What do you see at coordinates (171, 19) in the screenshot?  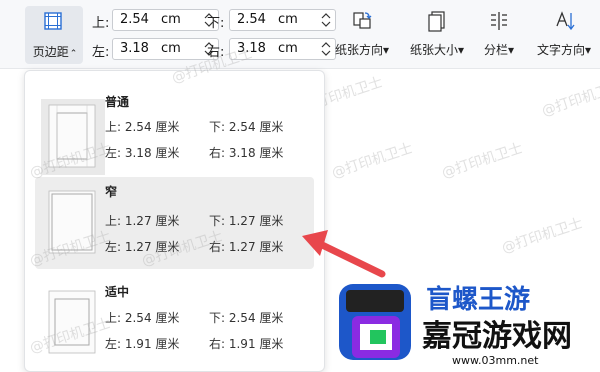 I see `top-margin-unit: cm` at bounding box center [171, 19].